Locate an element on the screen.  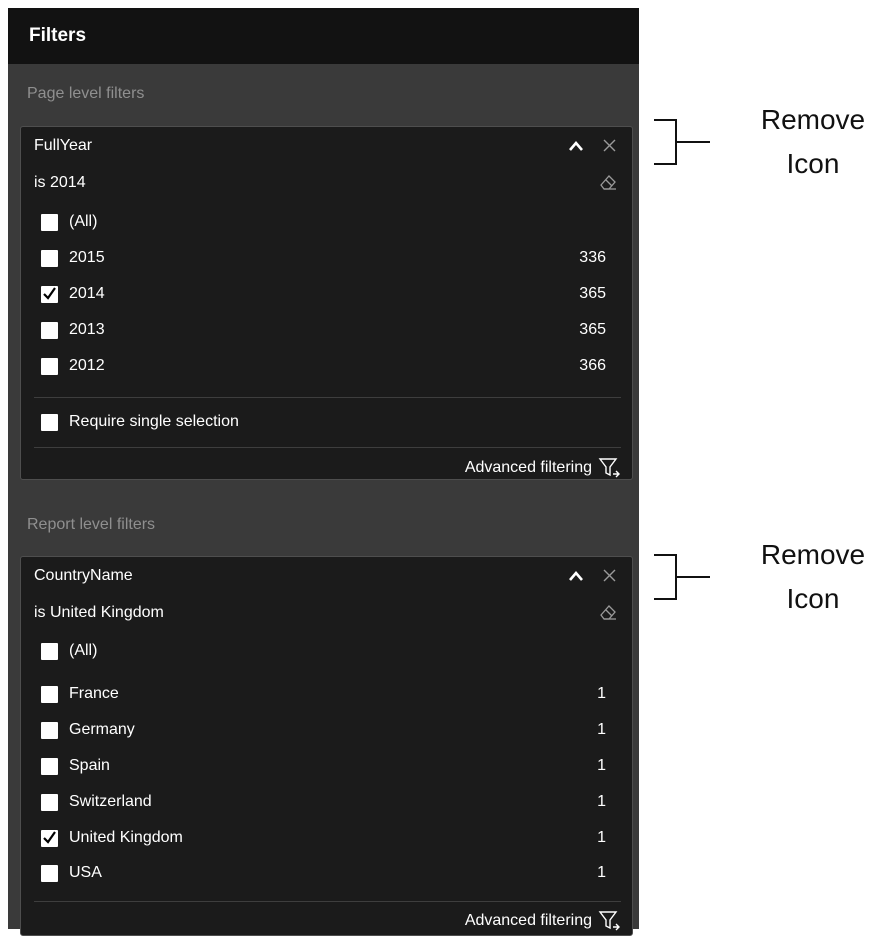
filter-option: 2013 365 is located at coordinates (323, 331).